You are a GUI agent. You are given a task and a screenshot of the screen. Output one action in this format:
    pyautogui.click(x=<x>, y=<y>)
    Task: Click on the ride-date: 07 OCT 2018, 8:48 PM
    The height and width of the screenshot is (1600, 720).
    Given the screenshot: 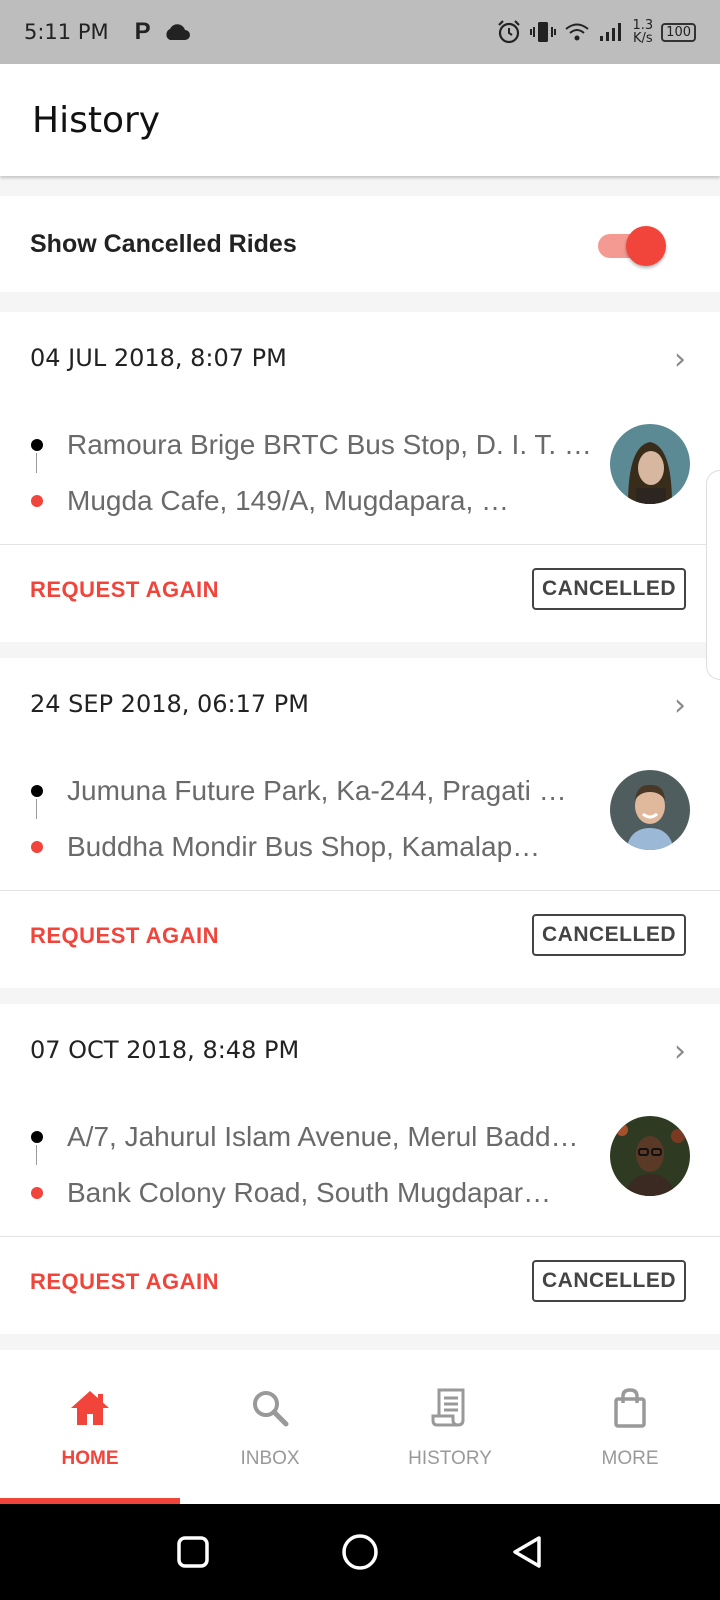 What is the action you would take?
    pyautogui.click(x=165, y=1050)
    